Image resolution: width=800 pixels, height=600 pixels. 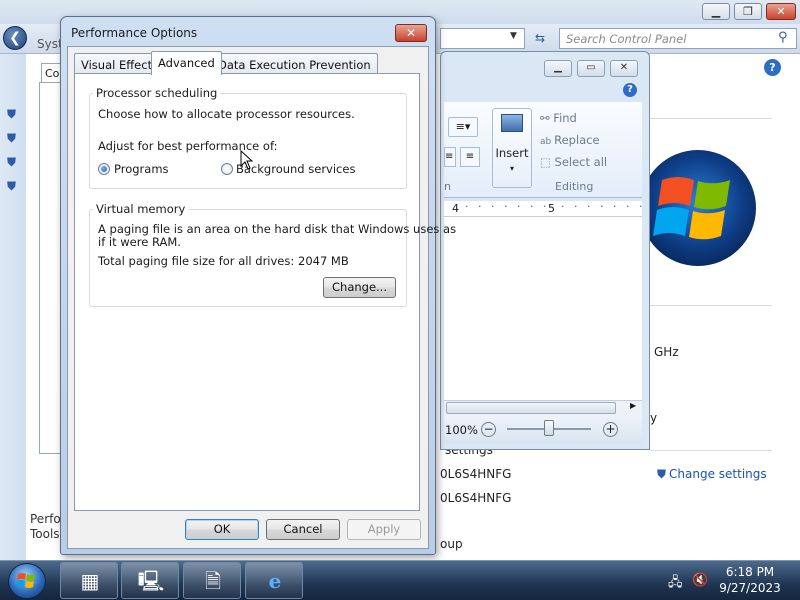 I want to click on change-settings-link: ⛊ Change settings, so click(x=712, y=474).